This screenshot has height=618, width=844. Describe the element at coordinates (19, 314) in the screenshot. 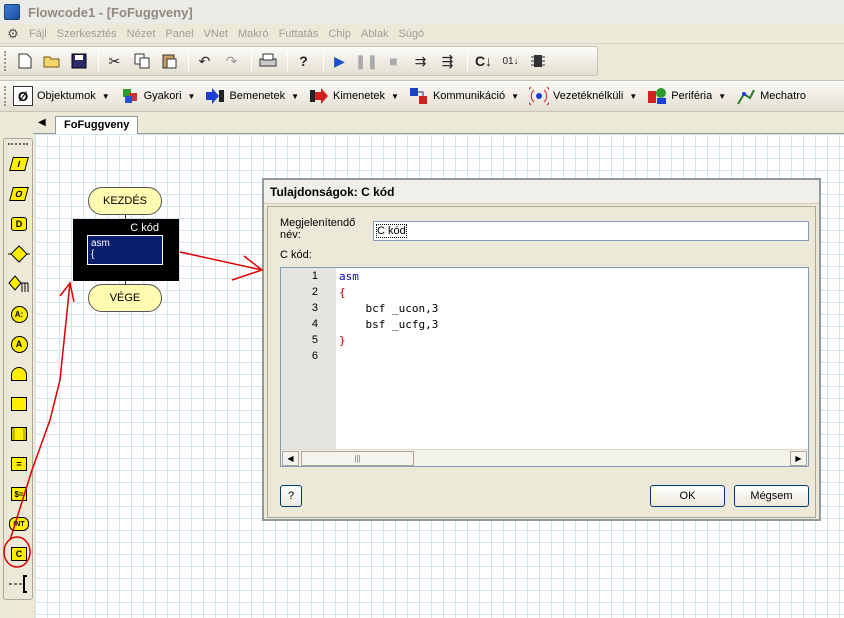

I see `connection-point-icon: A:` at that location.